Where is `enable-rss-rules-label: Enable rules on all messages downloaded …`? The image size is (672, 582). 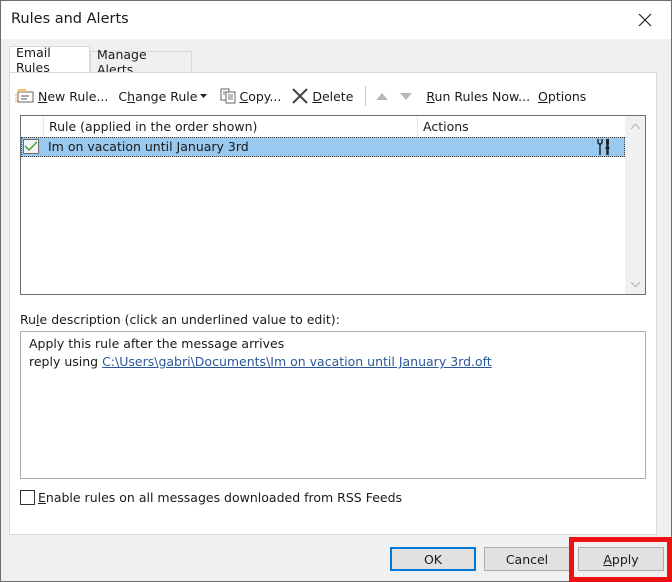
enable-rss-rules-label: Enable rules on all messages downloaded … is located at coordinates (220, 497).